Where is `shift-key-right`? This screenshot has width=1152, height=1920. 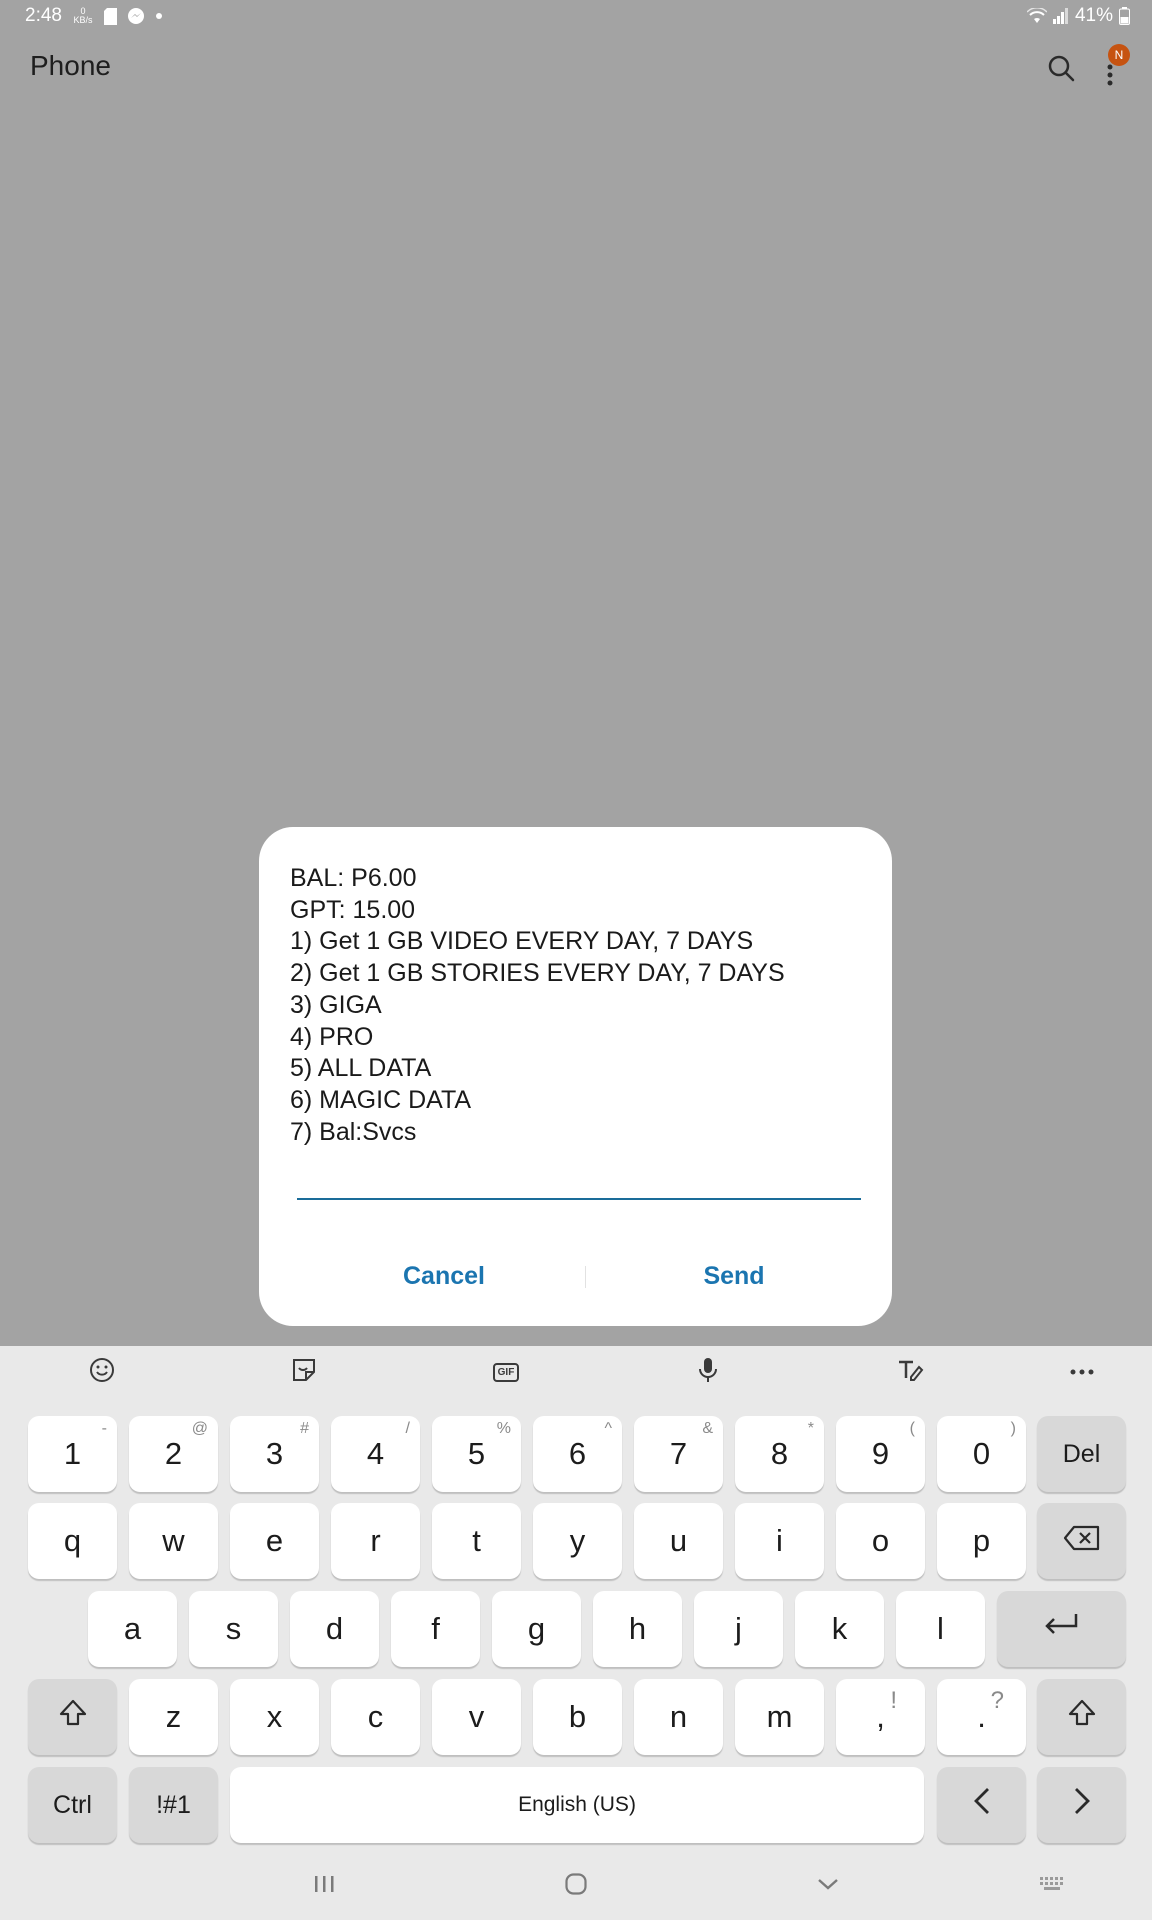 shift-key-right is located at coordinates (1081, 1717).